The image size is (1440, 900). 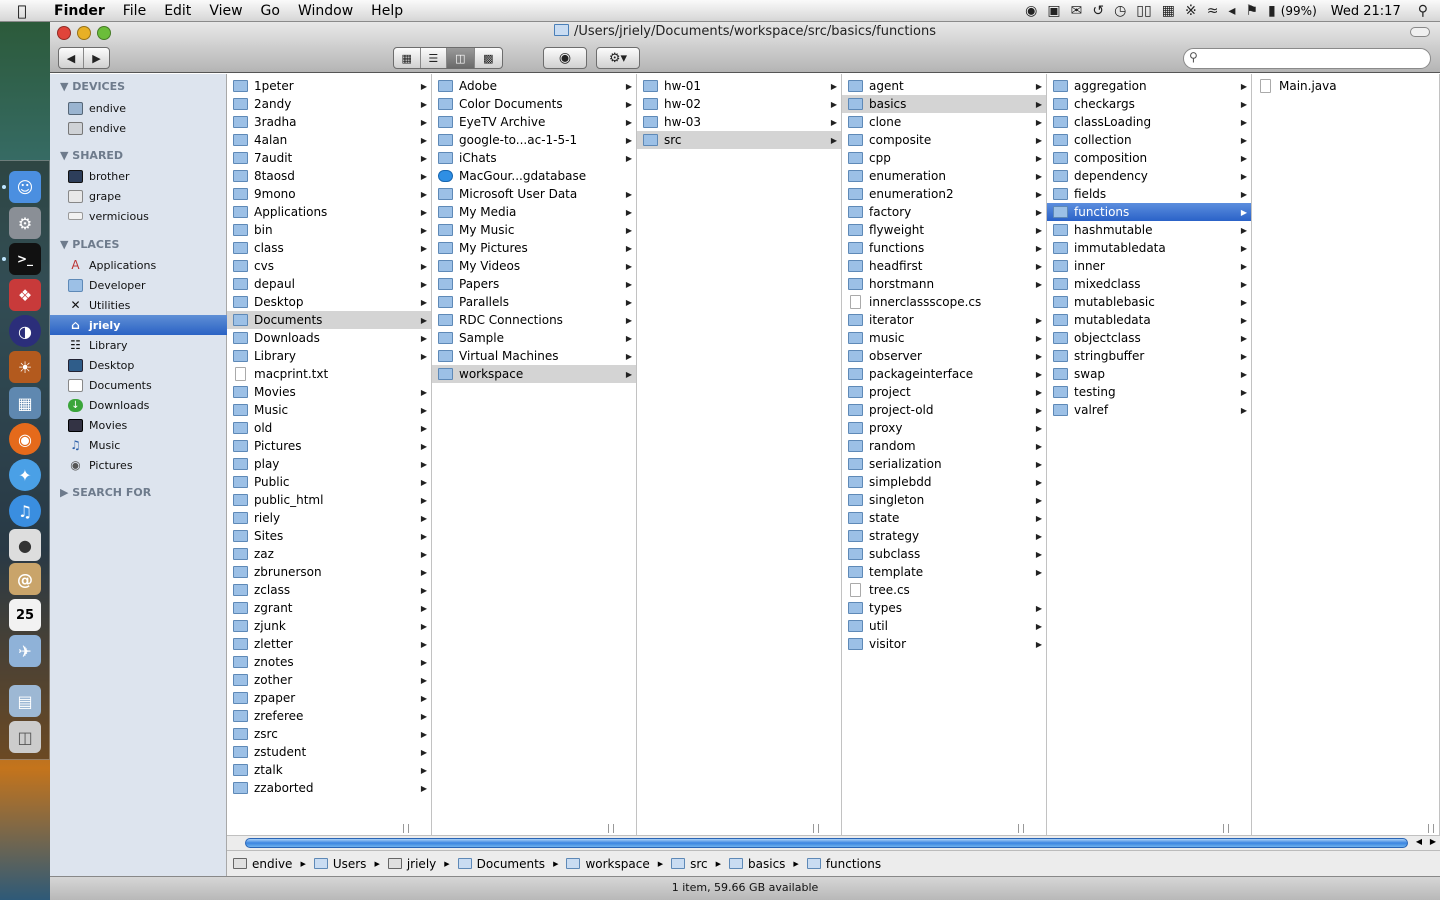 I want to click on safari-icon: ✦, so click(x=25, y=475).